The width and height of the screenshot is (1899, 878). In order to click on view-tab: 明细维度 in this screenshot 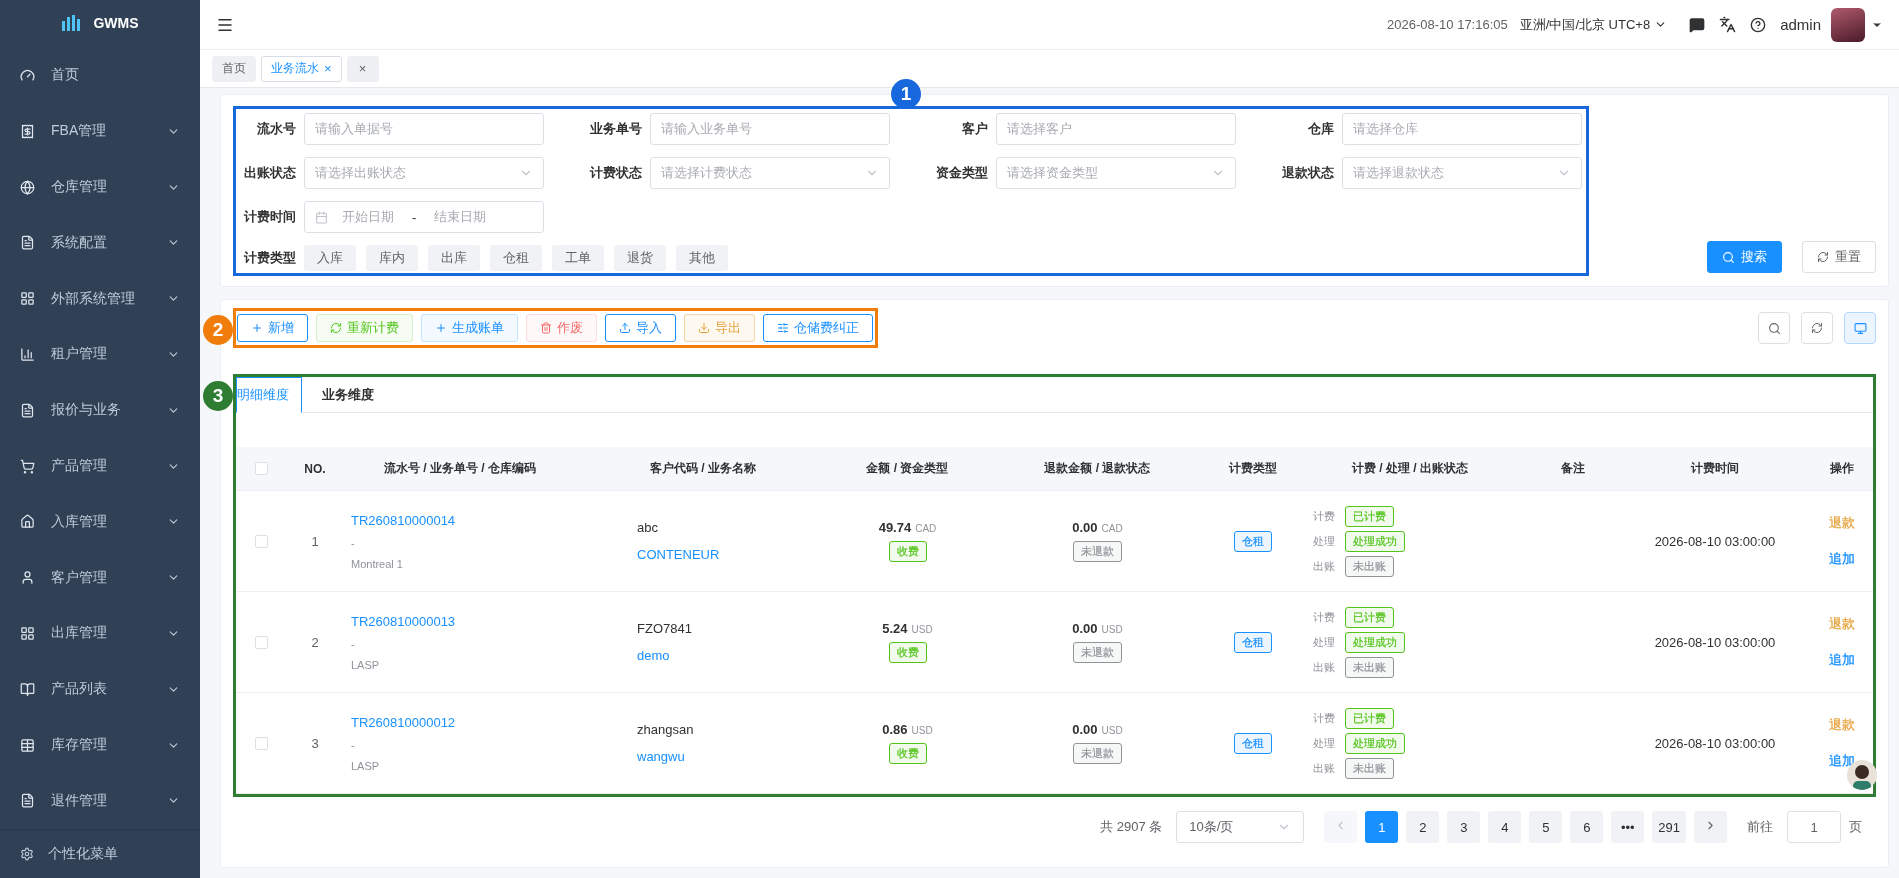, I will do `click(269, 395)`.